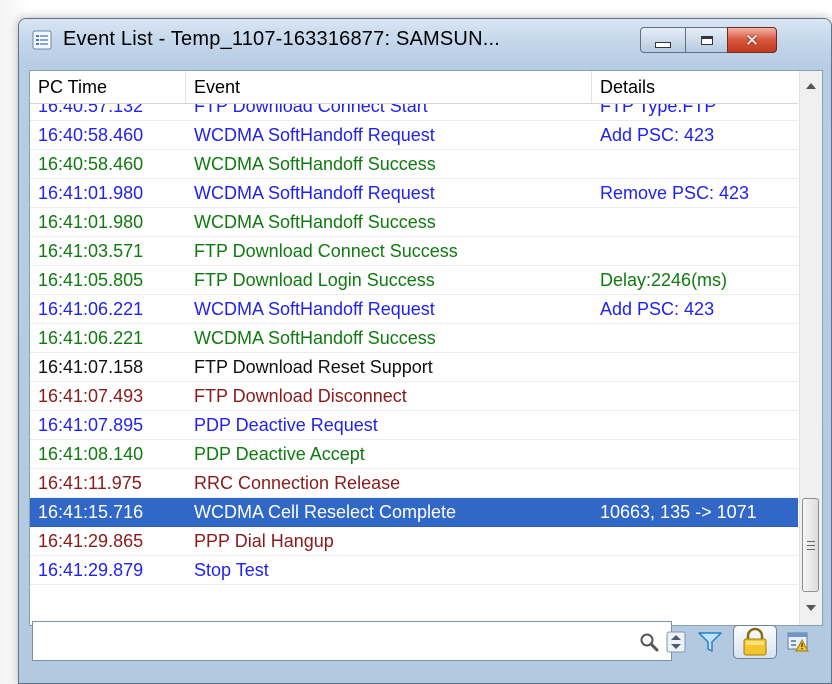 This screenshot has width=832, height=684. Describe the element at coordinates (91, 251) in the screenshot. I see `time-cell: 16:41:03.571` at that location.